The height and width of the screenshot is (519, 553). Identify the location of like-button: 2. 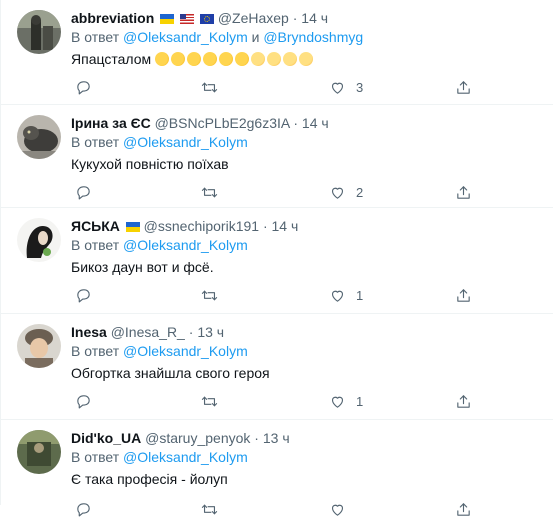
(346, 192).